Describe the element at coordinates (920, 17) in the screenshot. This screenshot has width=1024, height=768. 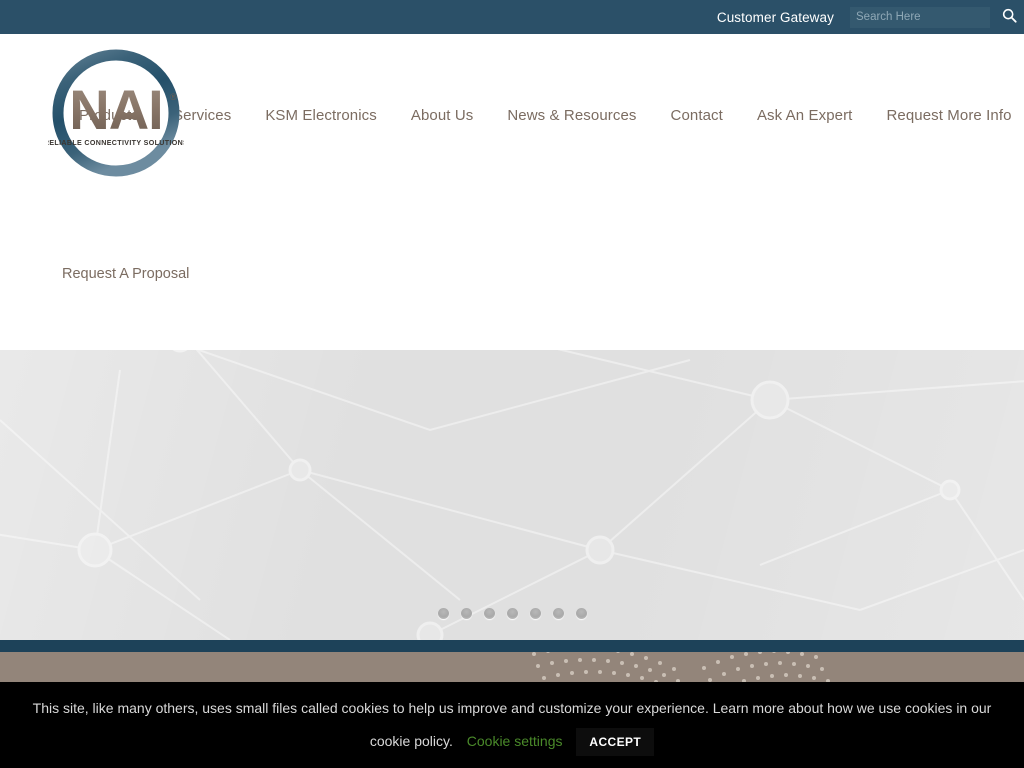
I see `search-input` at that location.